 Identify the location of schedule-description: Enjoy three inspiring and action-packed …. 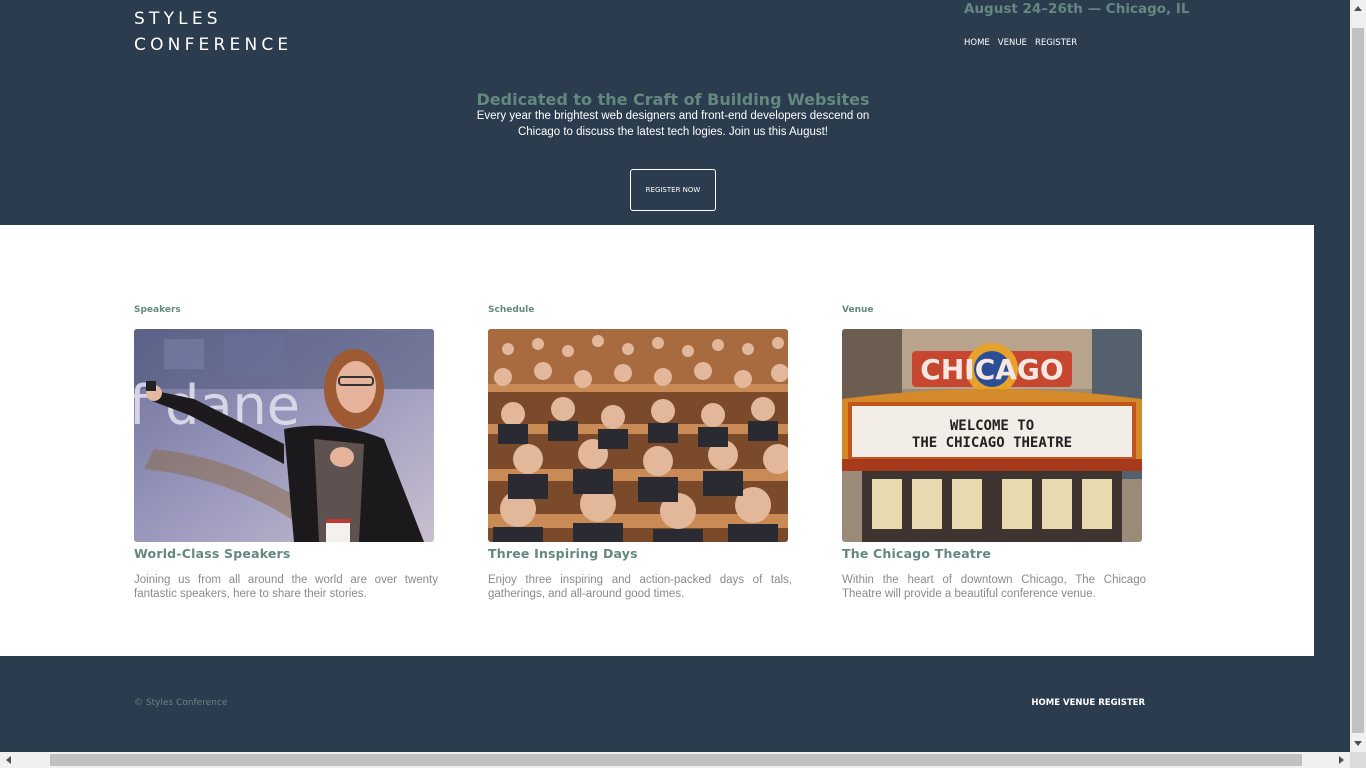
(640, 587).